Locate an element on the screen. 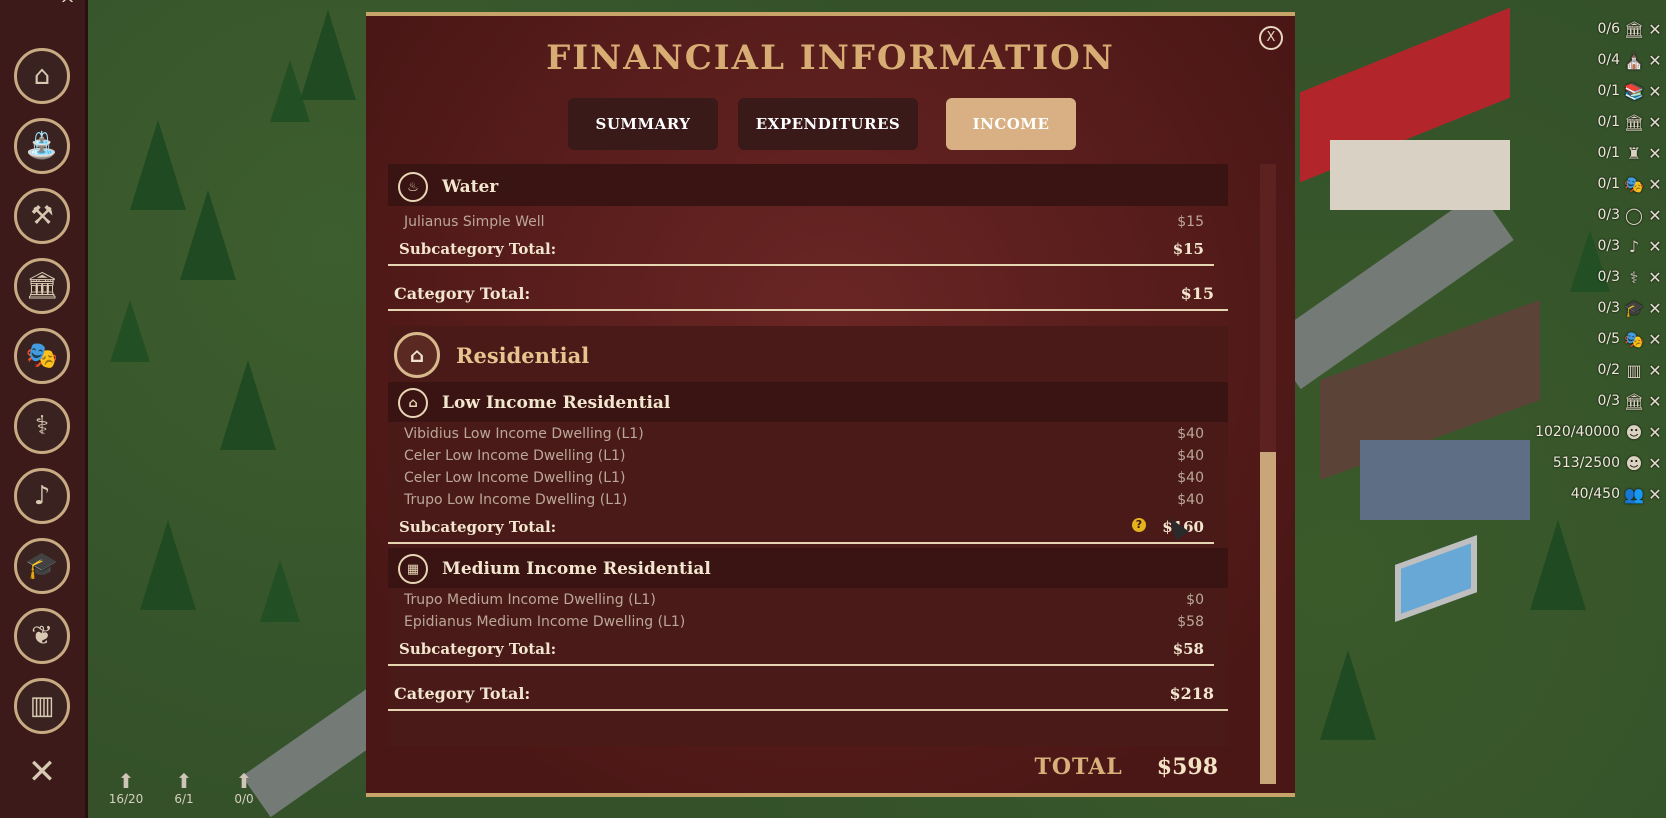  right-stat: 513/2500 ☻ ✕ is located at coordinates (1596, 463).